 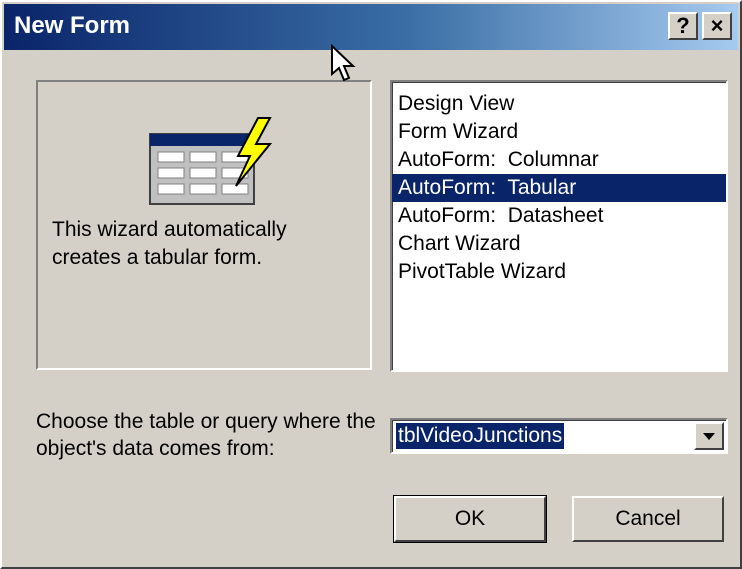 What do you see at coordinates (72, 25) in the screenshot?
I see `window-title: New Form` at bounding box center [72, 25].